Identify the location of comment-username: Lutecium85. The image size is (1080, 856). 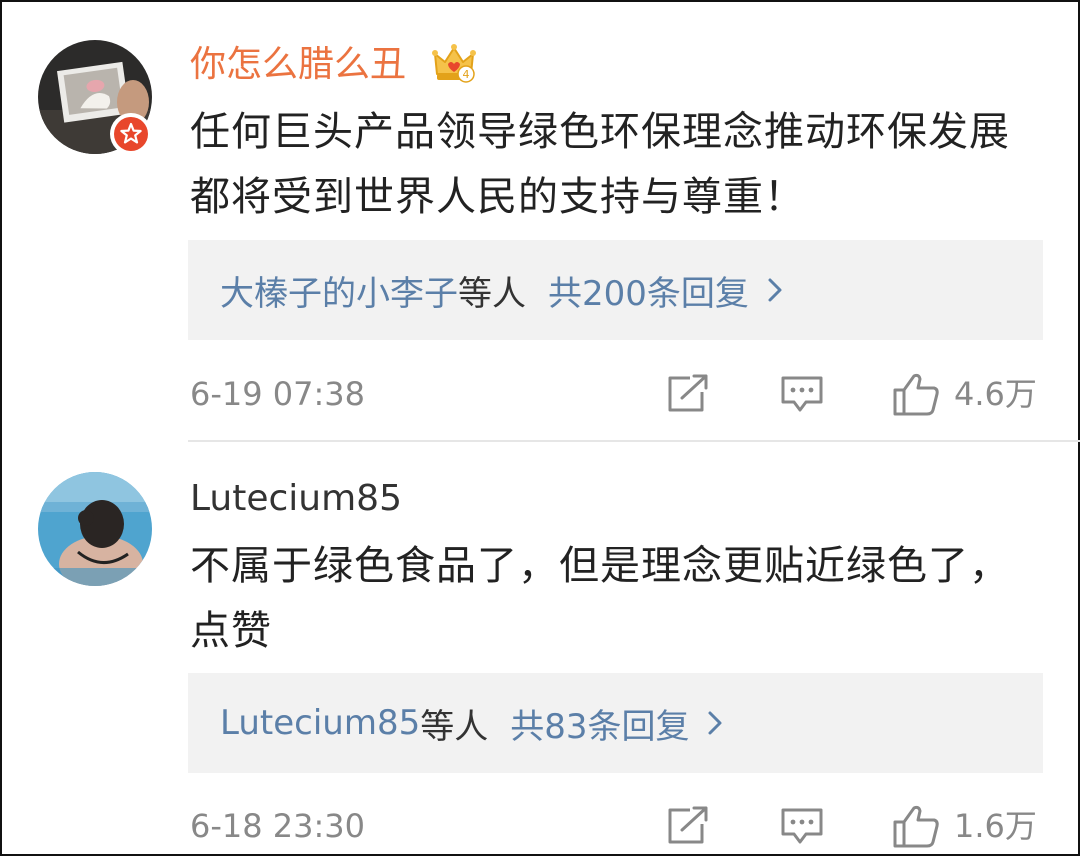
(296, 499).